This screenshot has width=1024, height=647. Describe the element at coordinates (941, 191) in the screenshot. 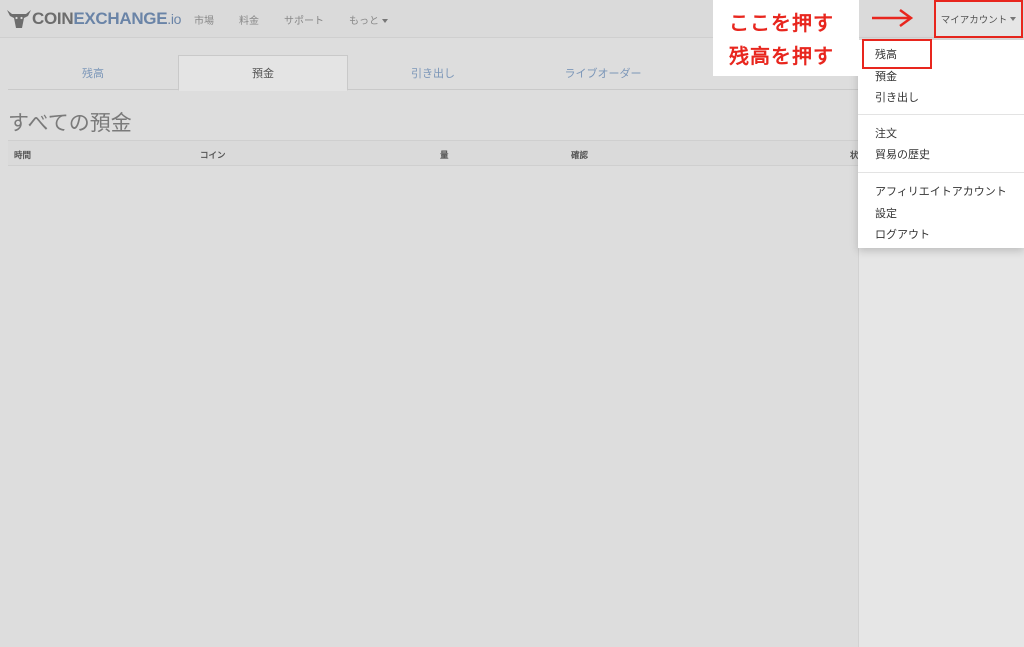

I see `menu-item-affiliate-account: アフィリエイトアカウント` at that location.